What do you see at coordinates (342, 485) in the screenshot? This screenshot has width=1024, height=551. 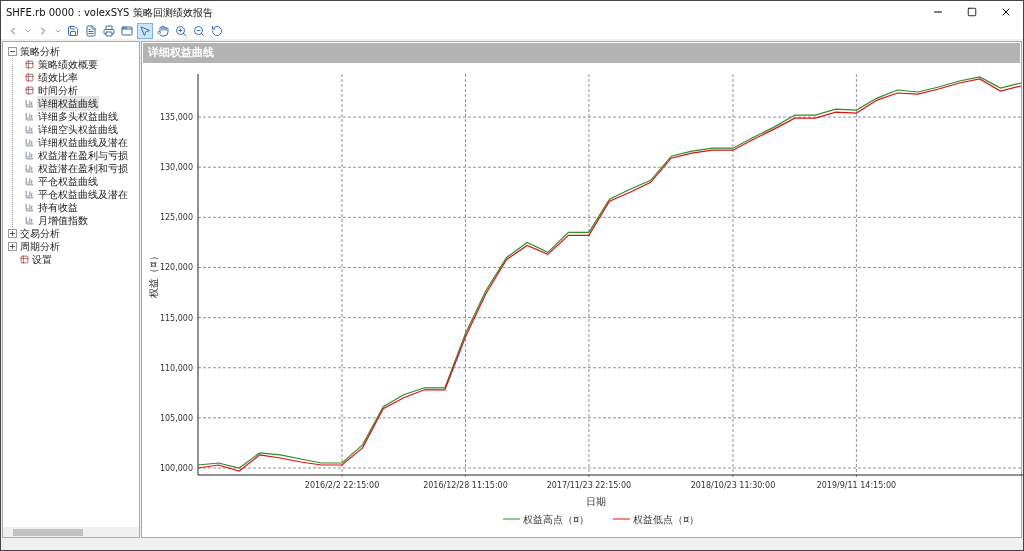 I see `x-tick-label: 2016/2/2 22:15:00` at bounding box center [342, 485].